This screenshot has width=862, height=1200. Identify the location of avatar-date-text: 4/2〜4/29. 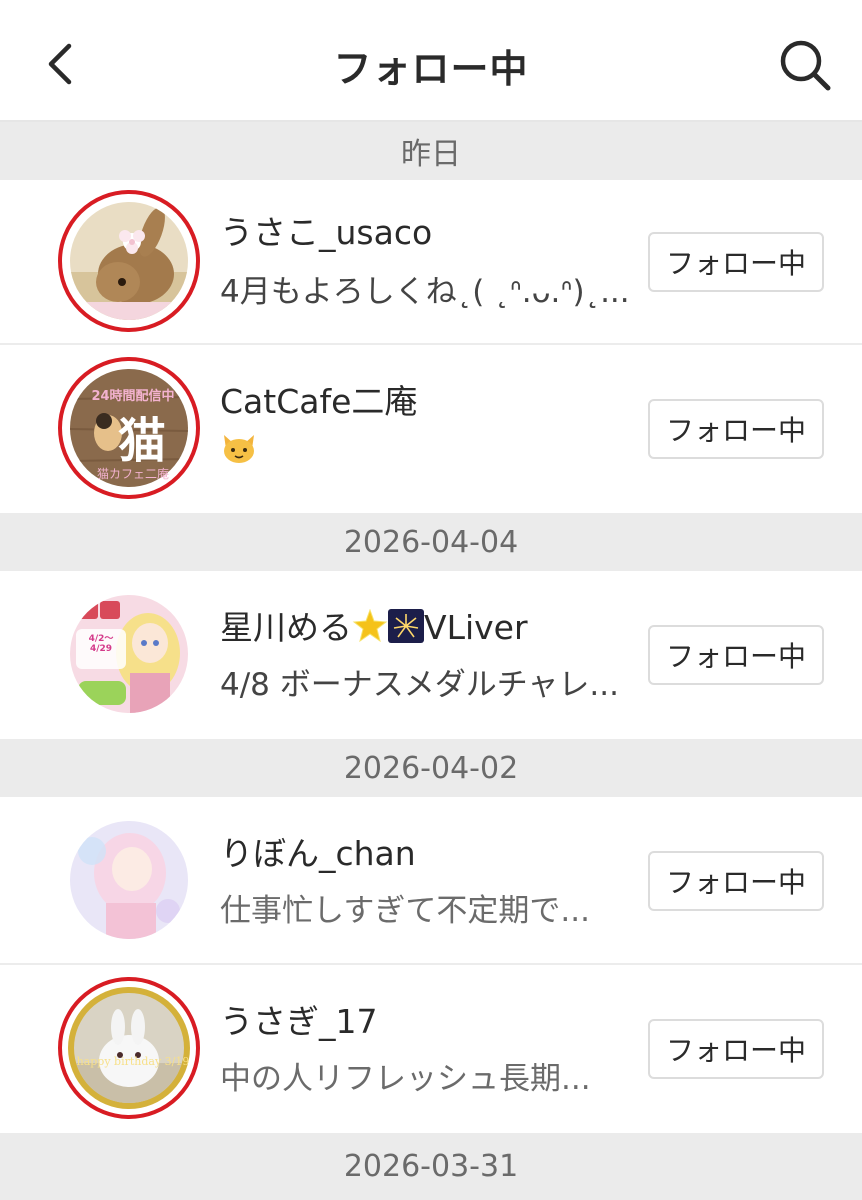
(101, 644).